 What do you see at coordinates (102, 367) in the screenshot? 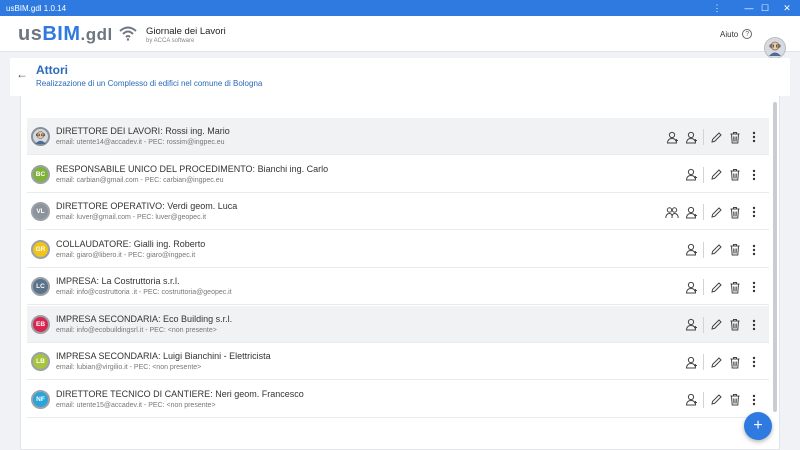
I see `actor-email: lubian@virgilio.it` at bounding box center [102, 367].